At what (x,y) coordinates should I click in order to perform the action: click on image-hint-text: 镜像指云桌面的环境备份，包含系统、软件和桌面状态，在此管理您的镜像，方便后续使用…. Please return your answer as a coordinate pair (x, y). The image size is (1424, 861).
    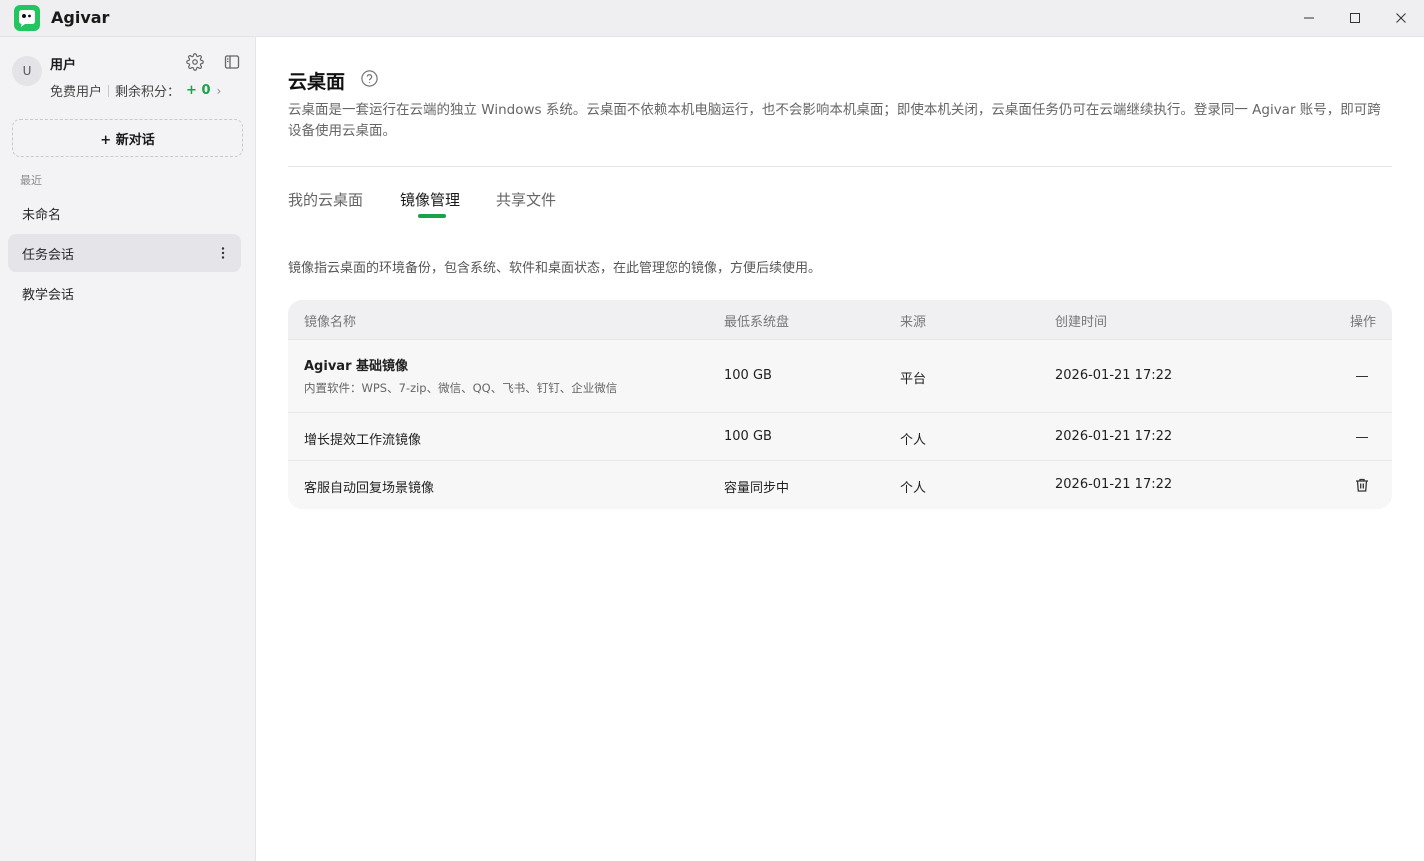
    Looking at the image, I should click on (555, 268).